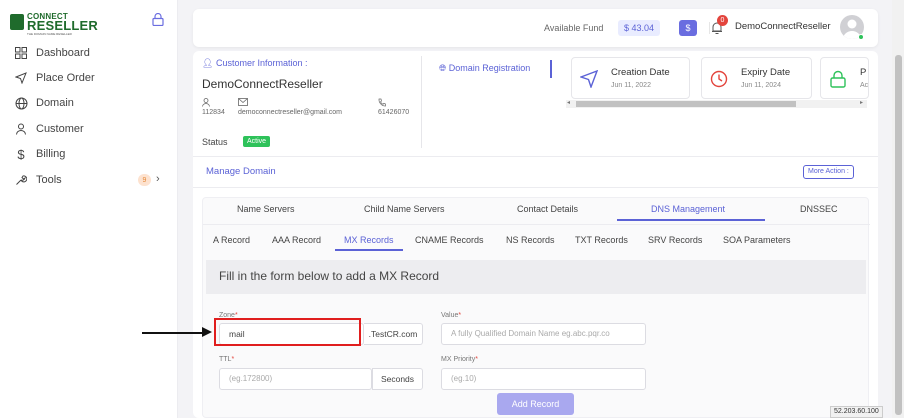 The image size is (904, 418). I want to click on sidebar-item-label: Billing, so click(51, 154).